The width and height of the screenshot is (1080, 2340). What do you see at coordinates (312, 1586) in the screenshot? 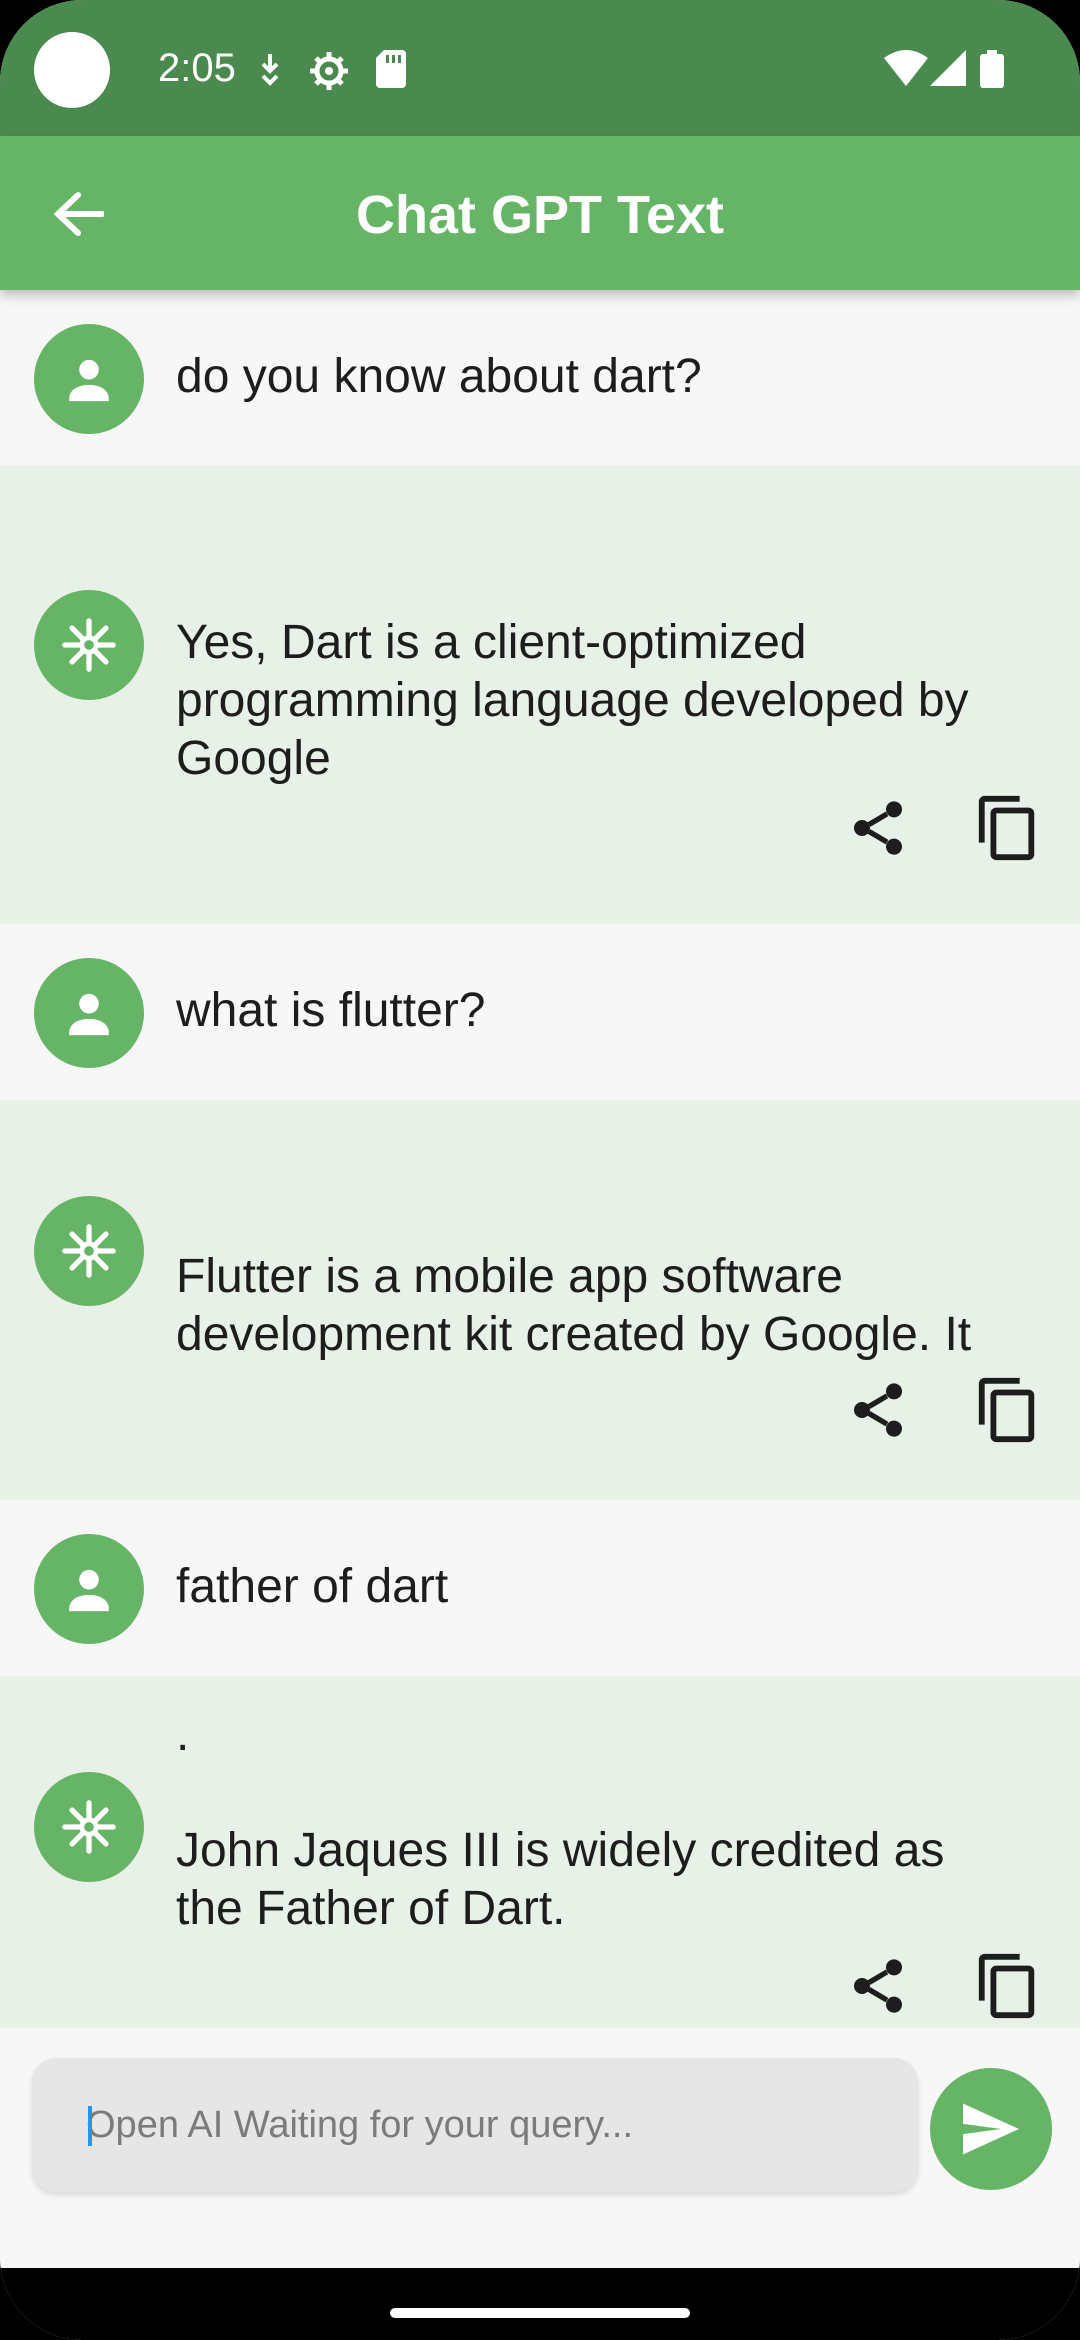
I see `message-text: father of dart` at bounding box center [312, 1586].